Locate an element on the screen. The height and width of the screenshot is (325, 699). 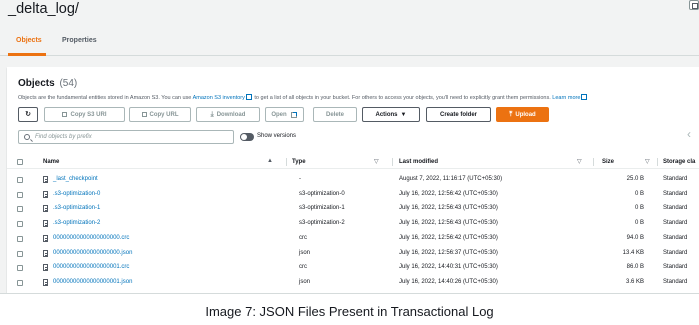
actions-dropdown: Actions ▼ is located at coordinates (391, 114).